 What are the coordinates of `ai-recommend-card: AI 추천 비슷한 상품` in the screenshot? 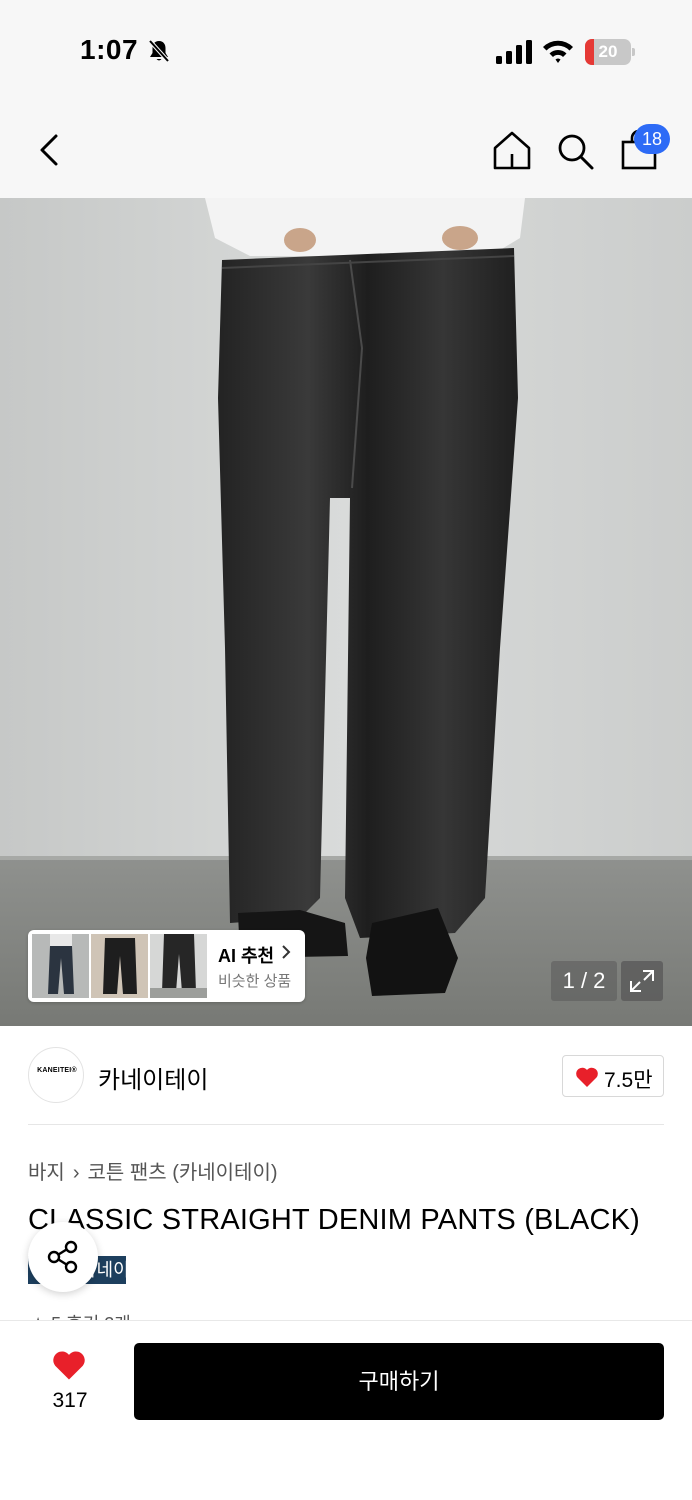 It's located at (166, 966).